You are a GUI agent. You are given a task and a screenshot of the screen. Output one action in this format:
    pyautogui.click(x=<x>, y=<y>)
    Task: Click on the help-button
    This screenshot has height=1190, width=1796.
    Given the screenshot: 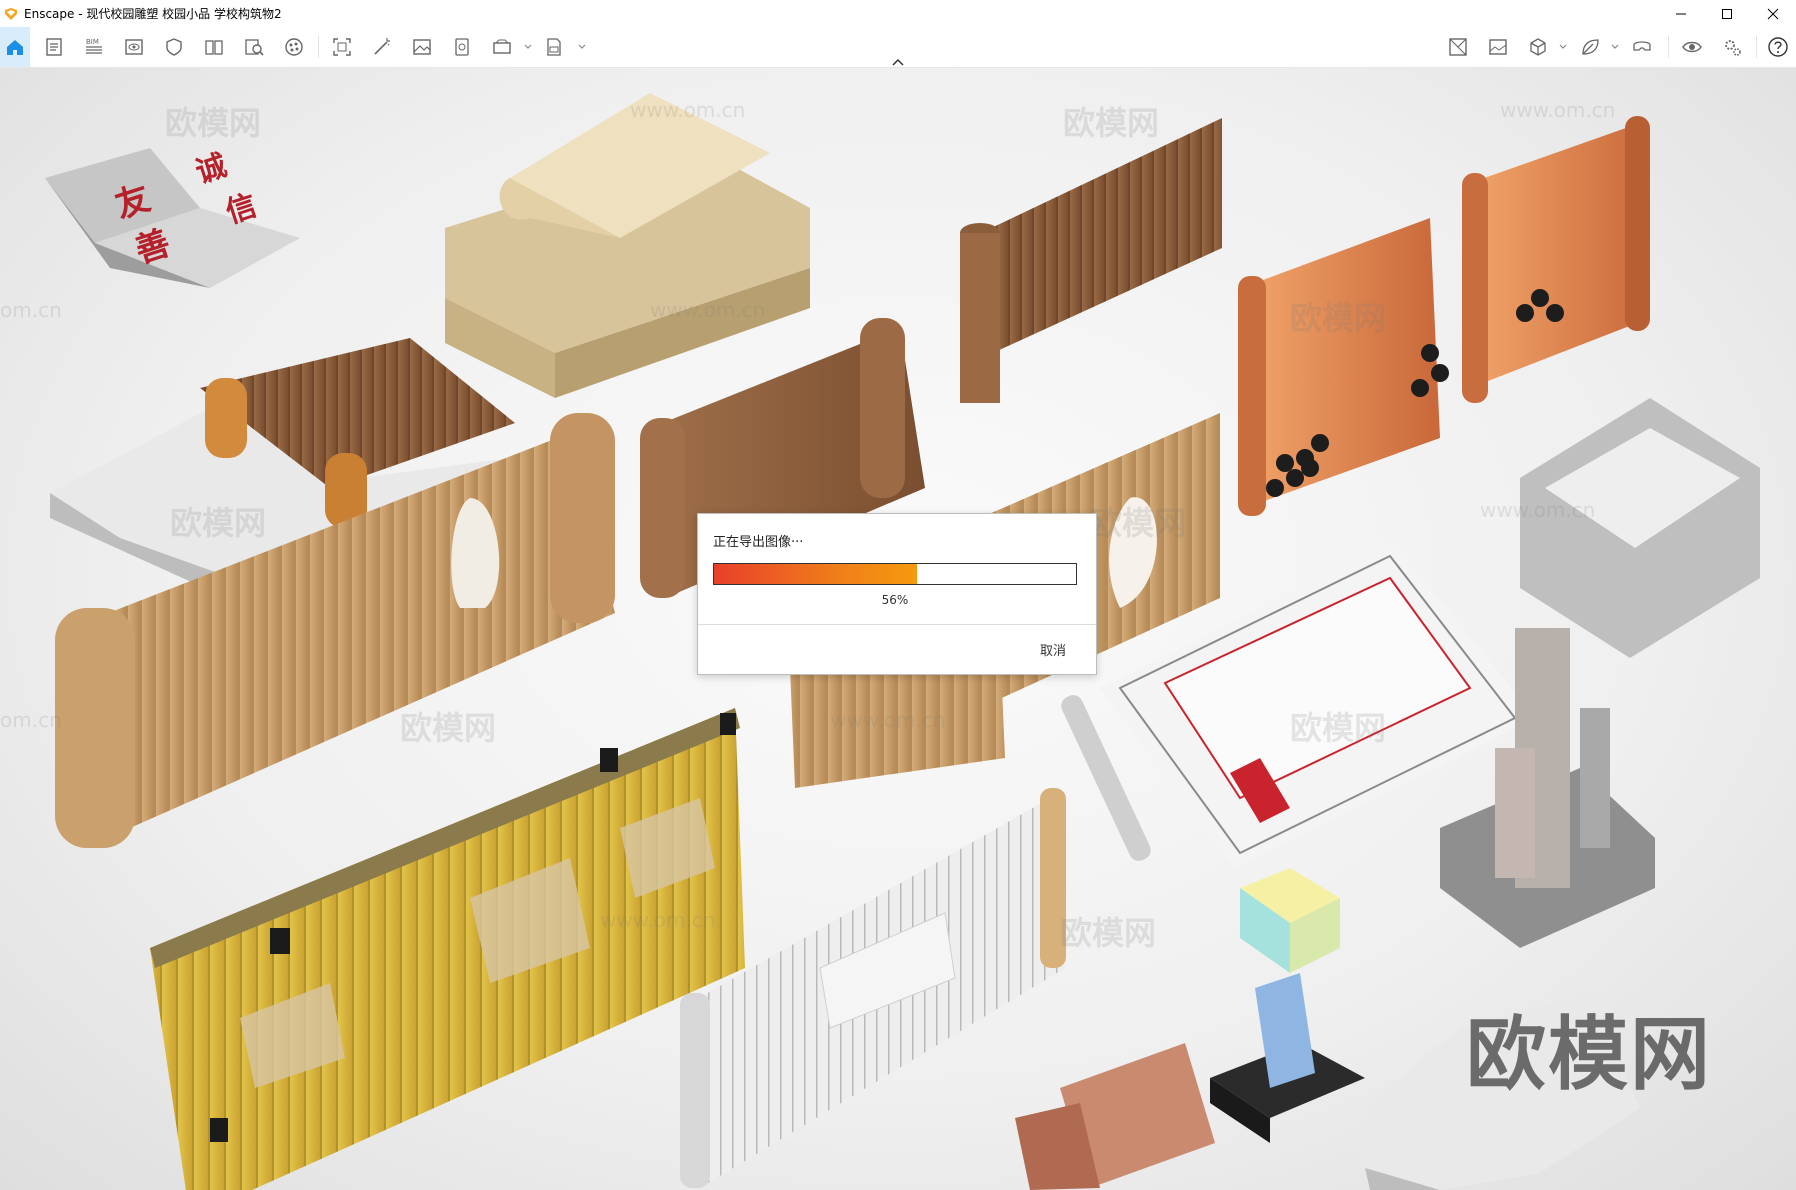 What is the action you would take?
    pyautogui.click(x=1778, y=47)
    